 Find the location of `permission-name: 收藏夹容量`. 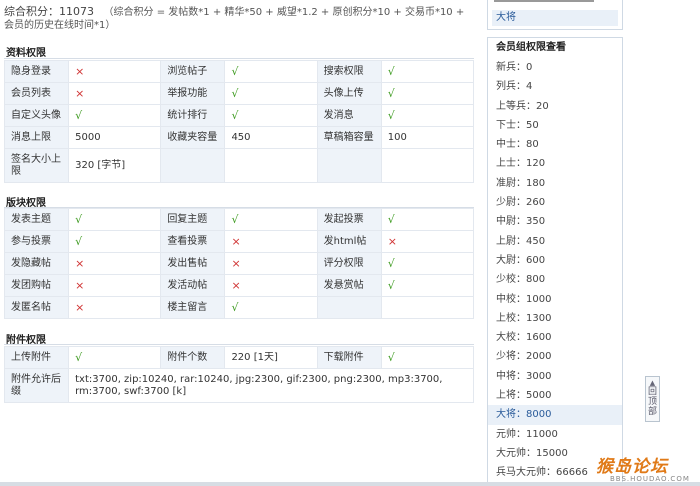

permission-name: 收藏夹容量 is located at coordinates (193, 137).